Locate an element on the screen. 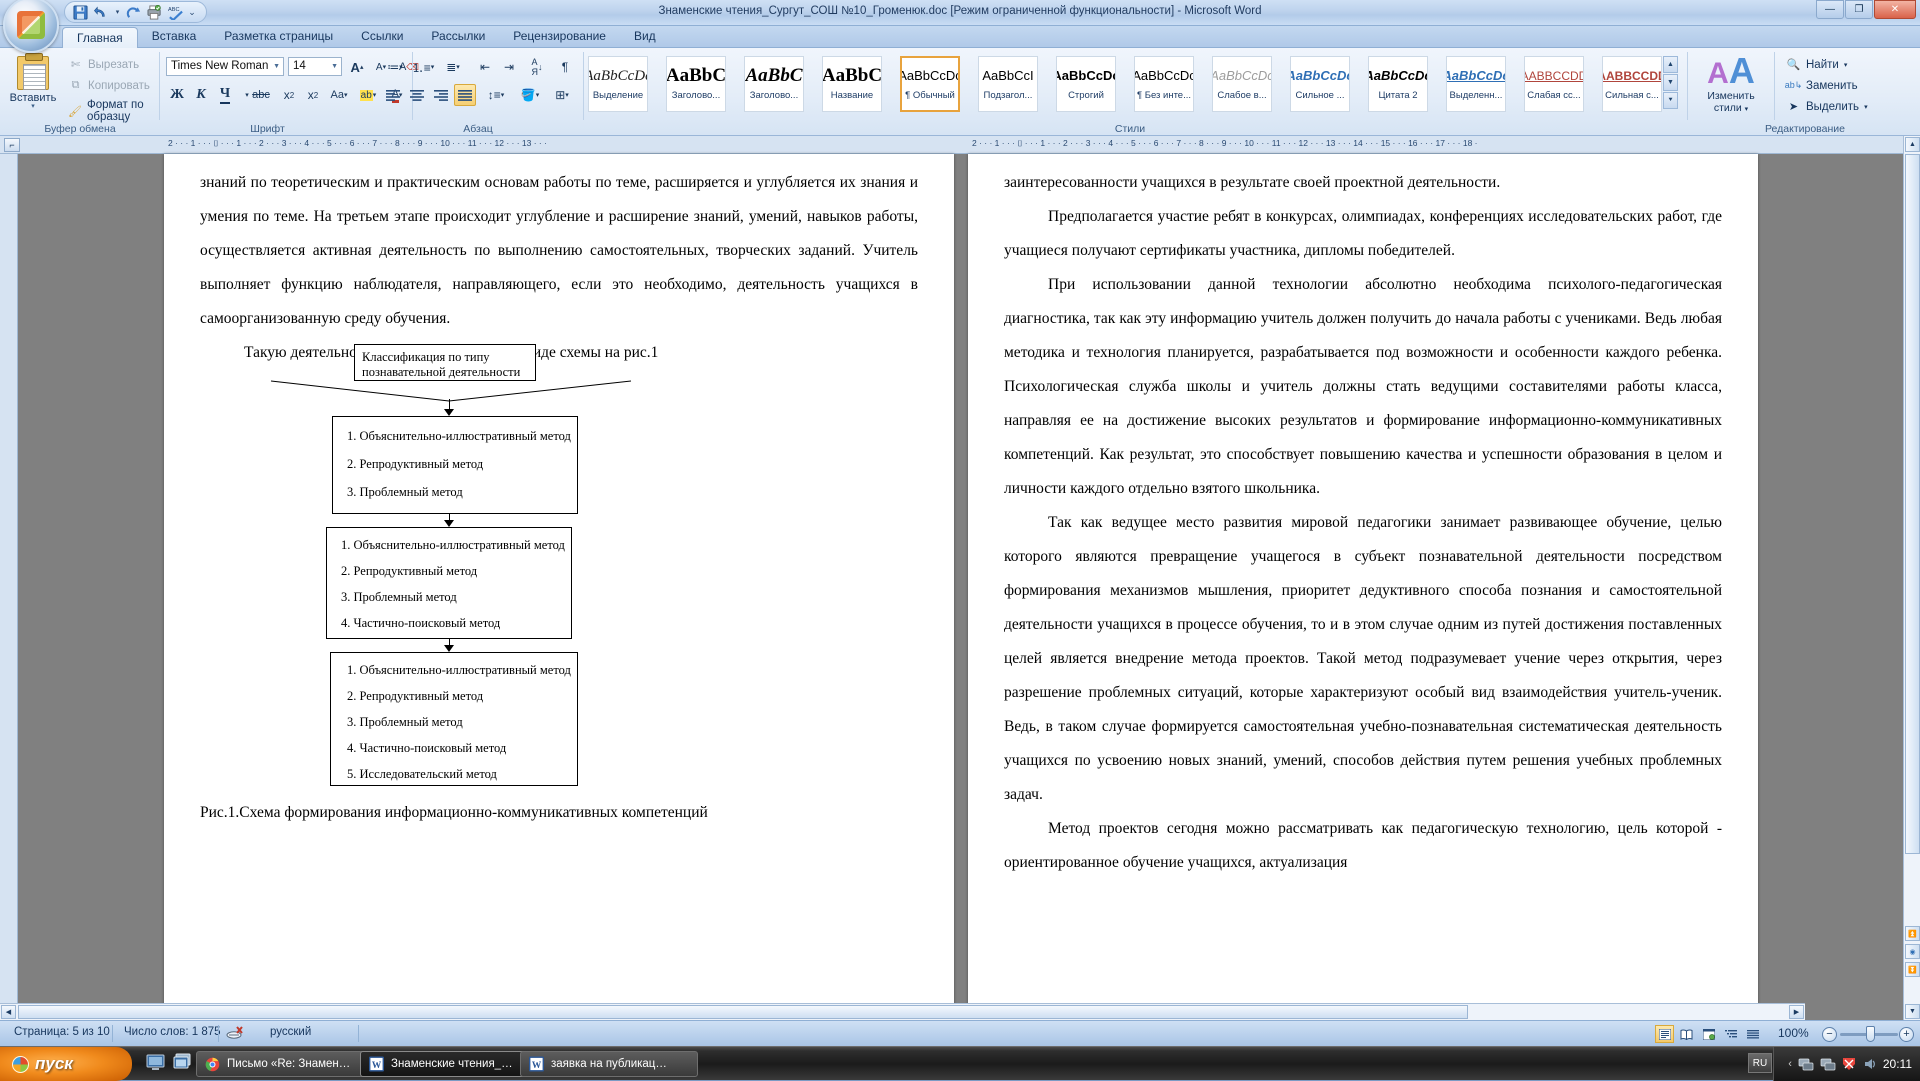  bold-button: Ж is located at coordinates (177, 95).